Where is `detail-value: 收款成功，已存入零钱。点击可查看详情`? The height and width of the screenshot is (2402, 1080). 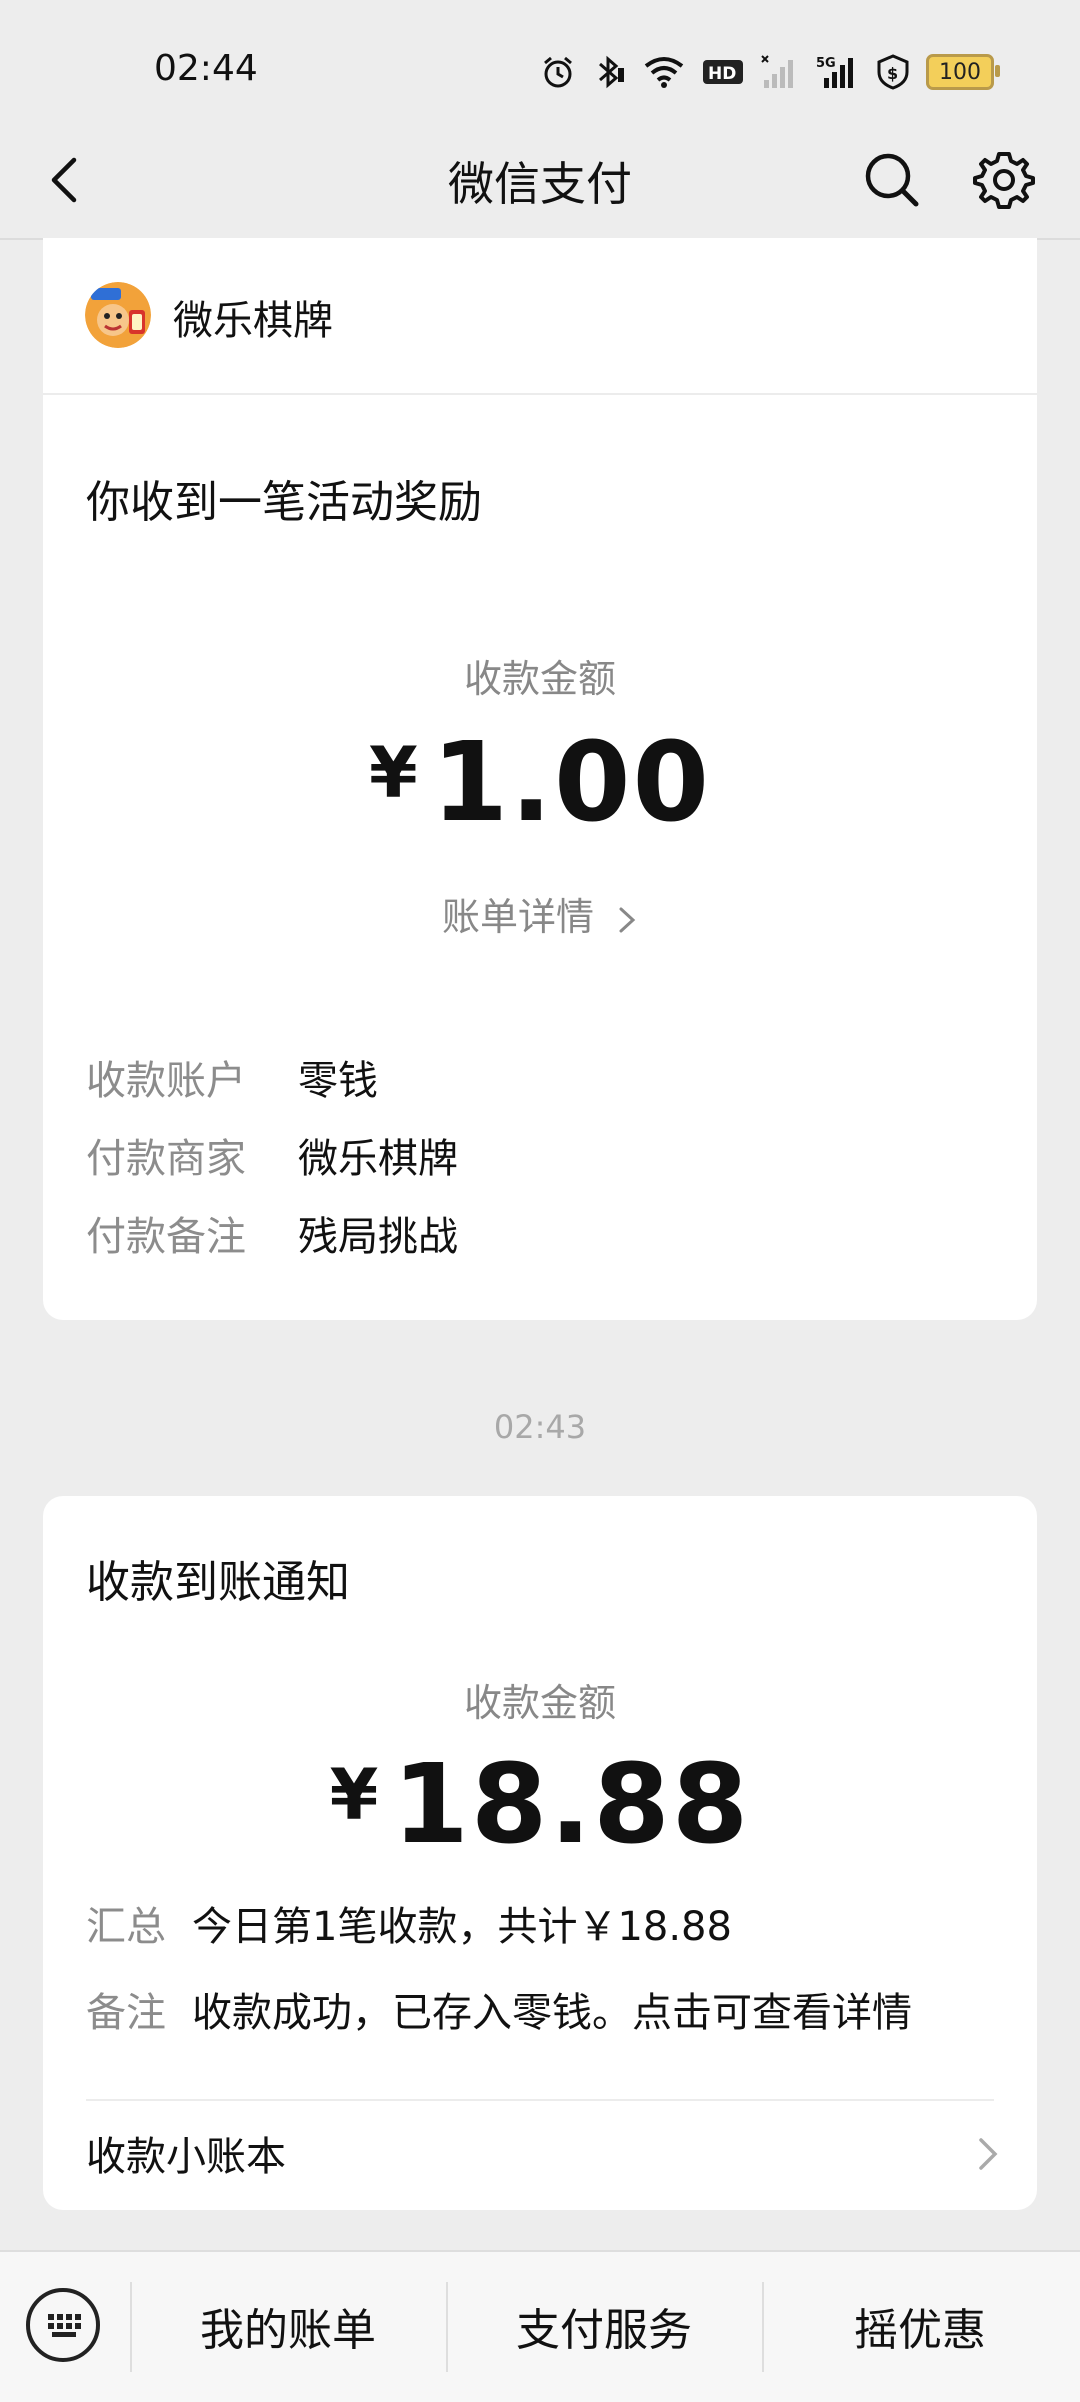
detail-value: 收款成功，已存入零钱。点击可查看详情 is located at coordinates (552, 2013).